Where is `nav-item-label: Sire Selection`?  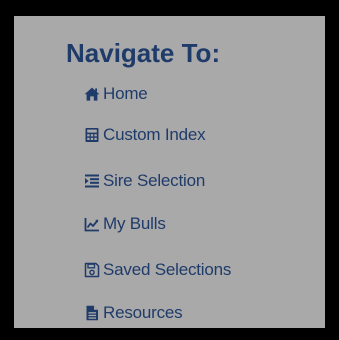
nav-item-label: Sire Selection is located at coordinates (154, 180).